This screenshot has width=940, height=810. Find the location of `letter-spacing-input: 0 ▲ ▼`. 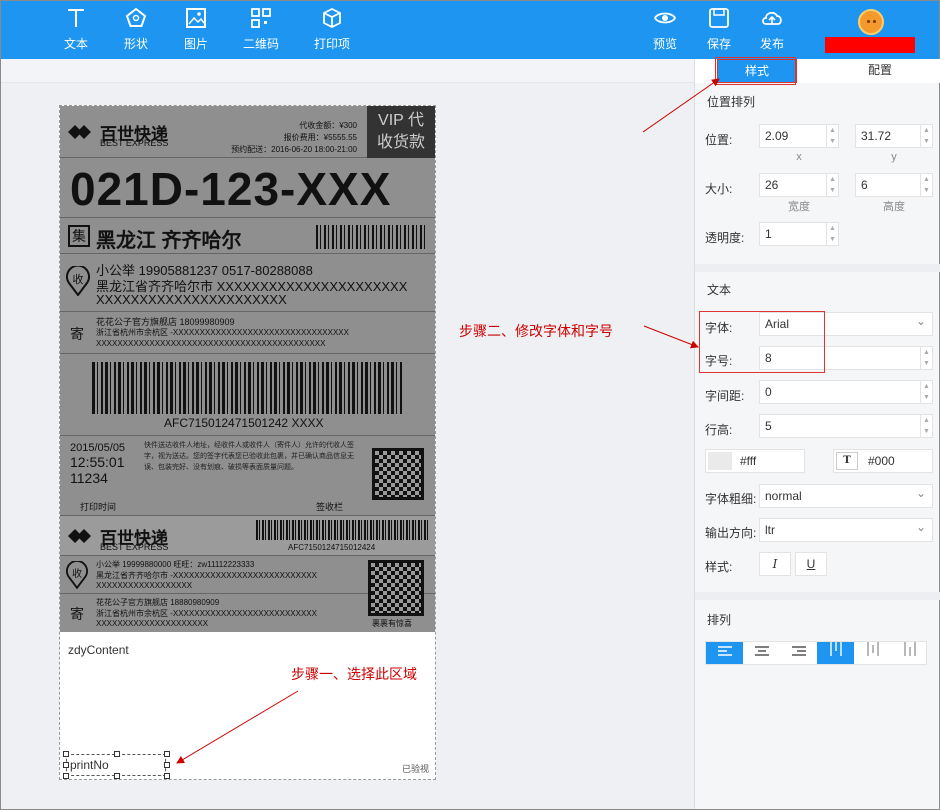

letter-spacing-input: 0 ▲ ▼ is located at coordinates (846, 392).